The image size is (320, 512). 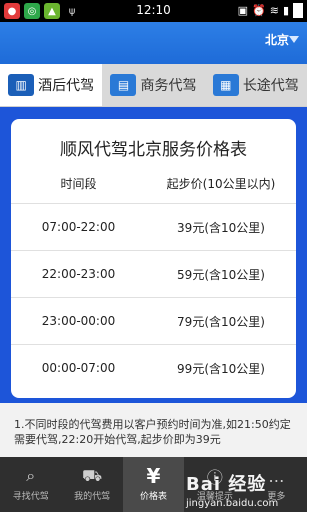 I want to click on nav-label: 寻找代驾, so click(x=30, y=497).